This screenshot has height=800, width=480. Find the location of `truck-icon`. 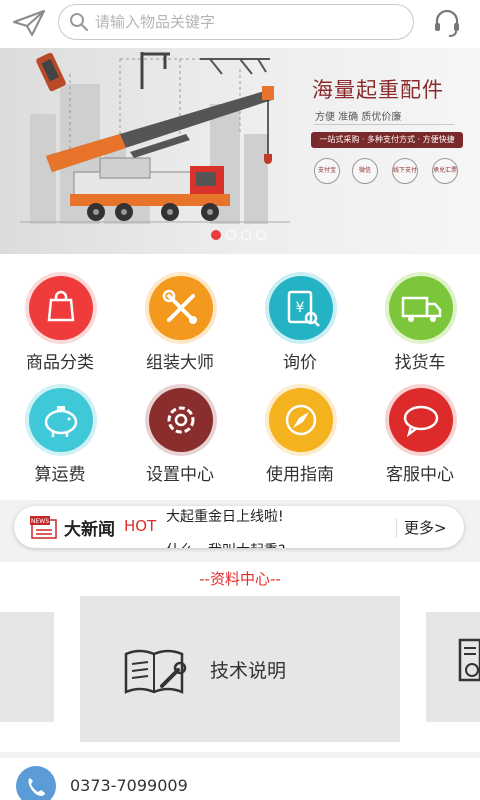

truck-icon is located at coordinates (421, 308).